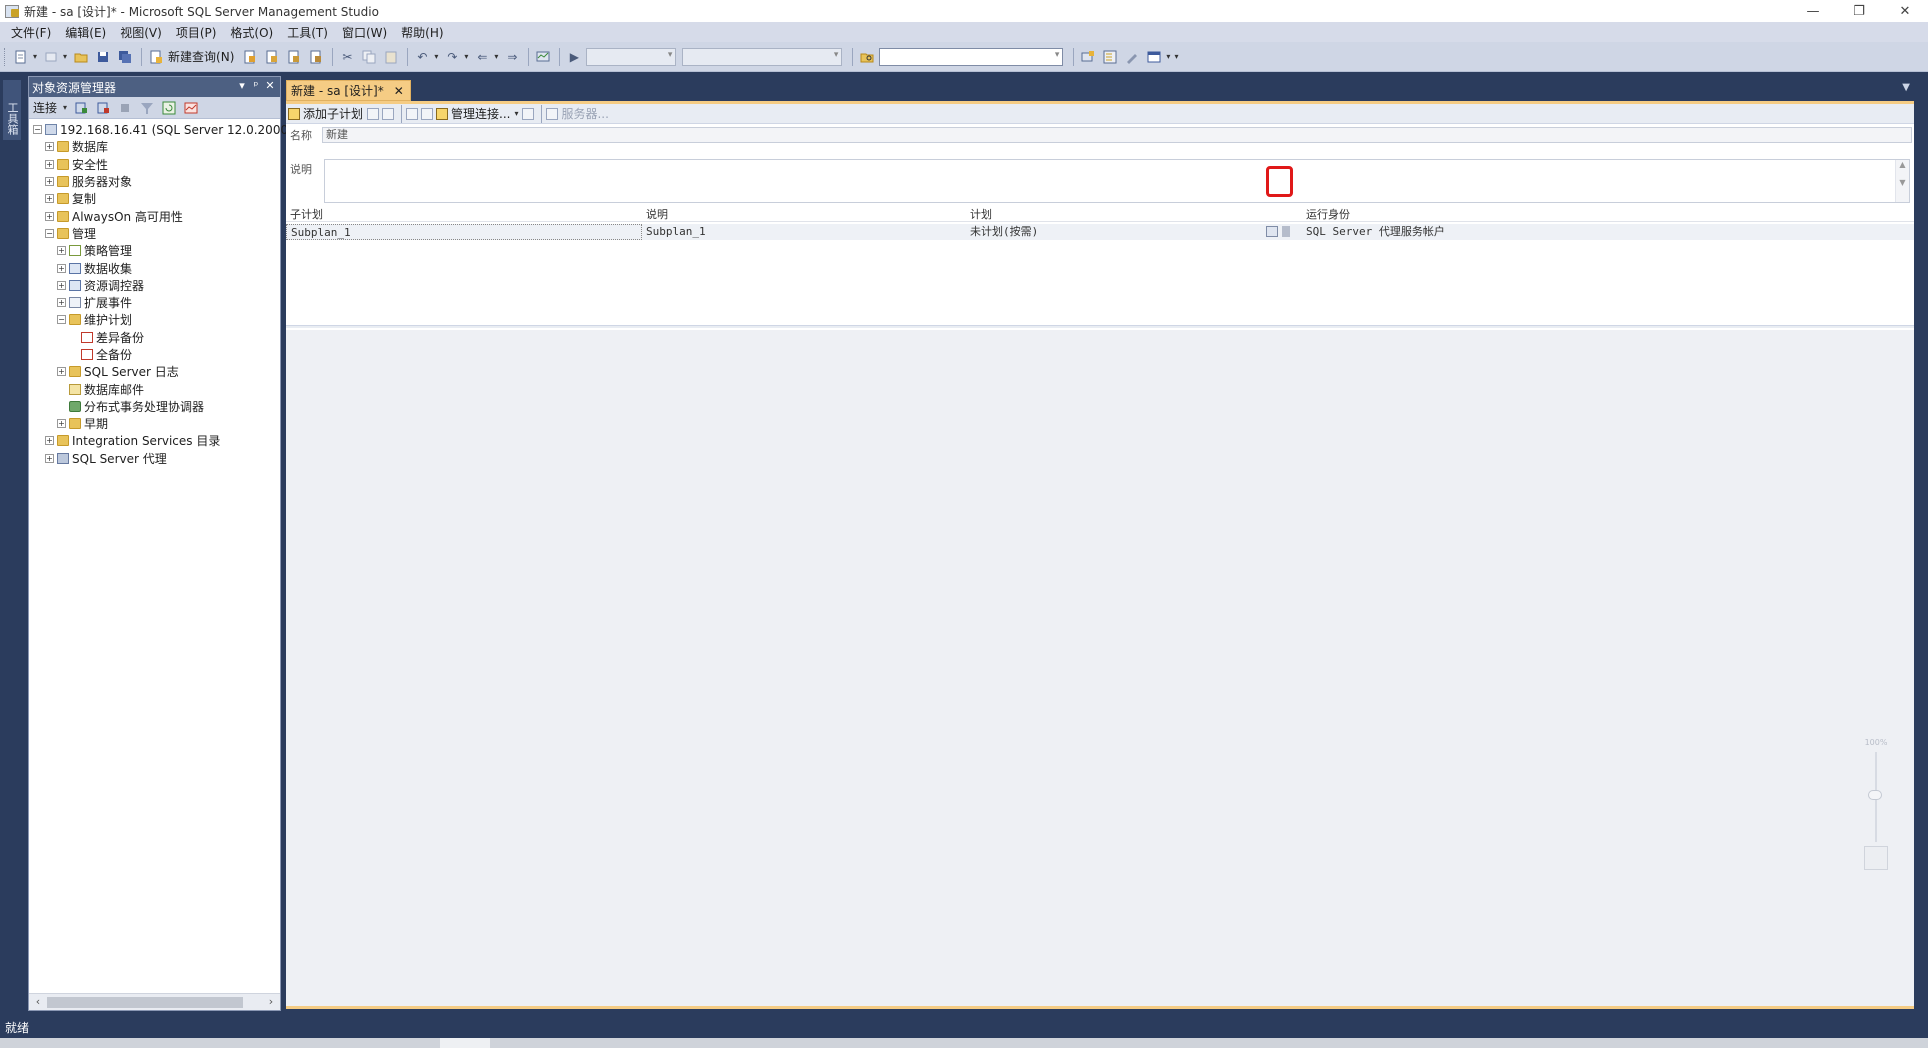 This screenshot has width=1928, height=1048. What do you see at coordinates (1813, 11) in the screenshot?
I see `minimize-button: —` at bounding box center [1813, 11].